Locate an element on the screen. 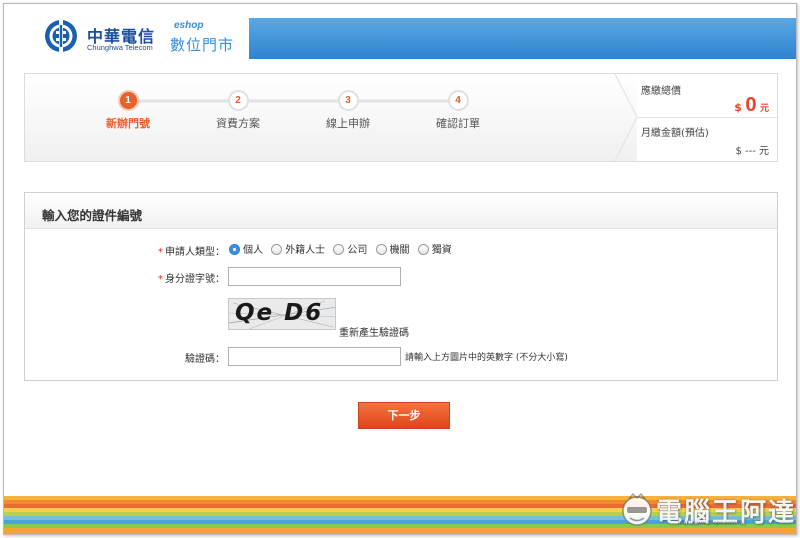 This screenshot has height=538, width=800. step-number: 2 is located at coordinates (238, 100).